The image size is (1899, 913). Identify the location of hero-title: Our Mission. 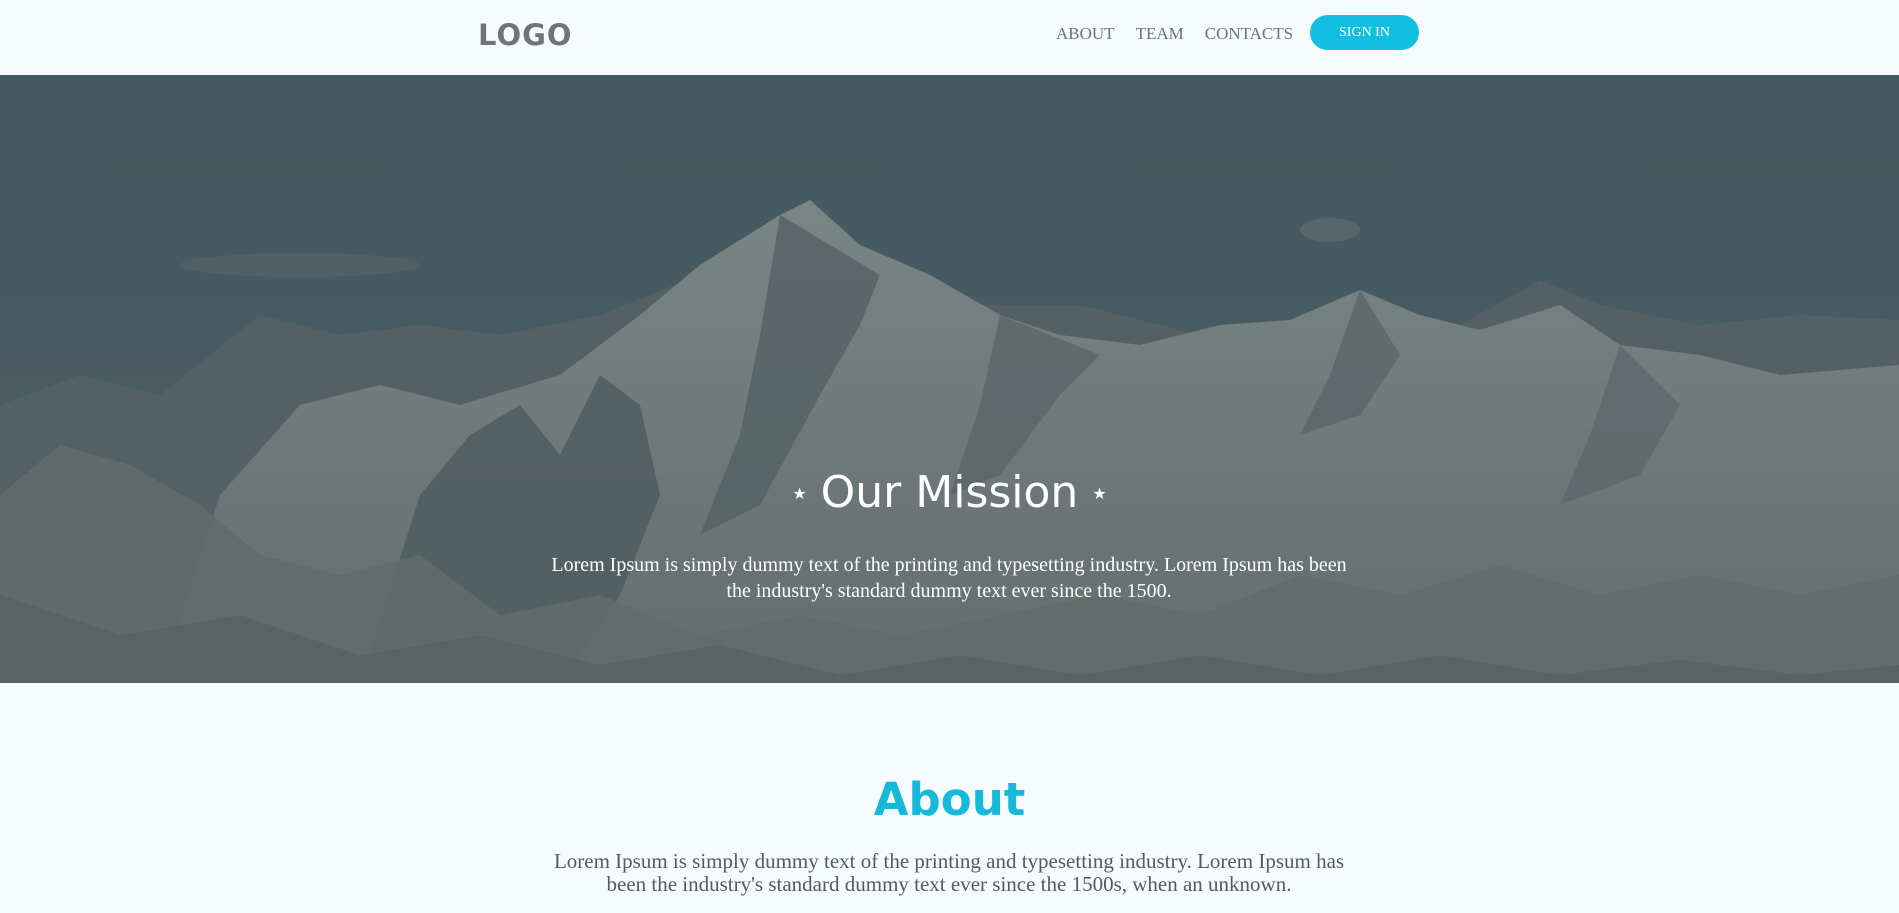
(949, 492).